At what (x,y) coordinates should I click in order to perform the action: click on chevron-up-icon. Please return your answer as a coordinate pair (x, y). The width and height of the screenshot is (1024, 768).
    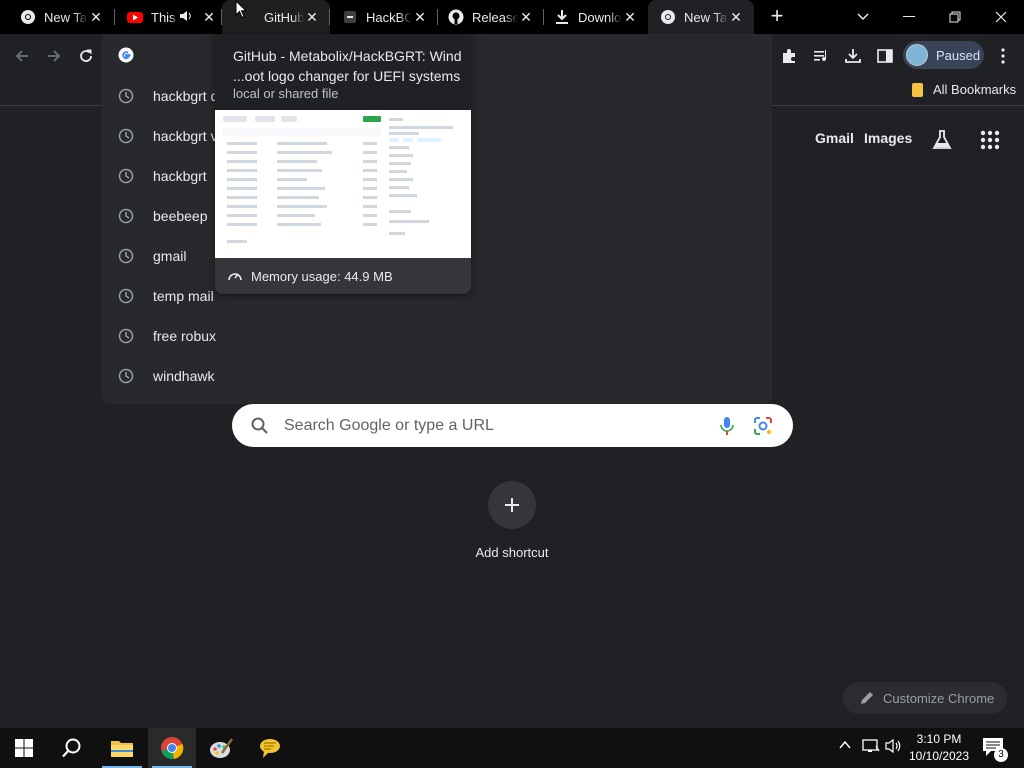
    Looking at the image, I should click on (845, 746).